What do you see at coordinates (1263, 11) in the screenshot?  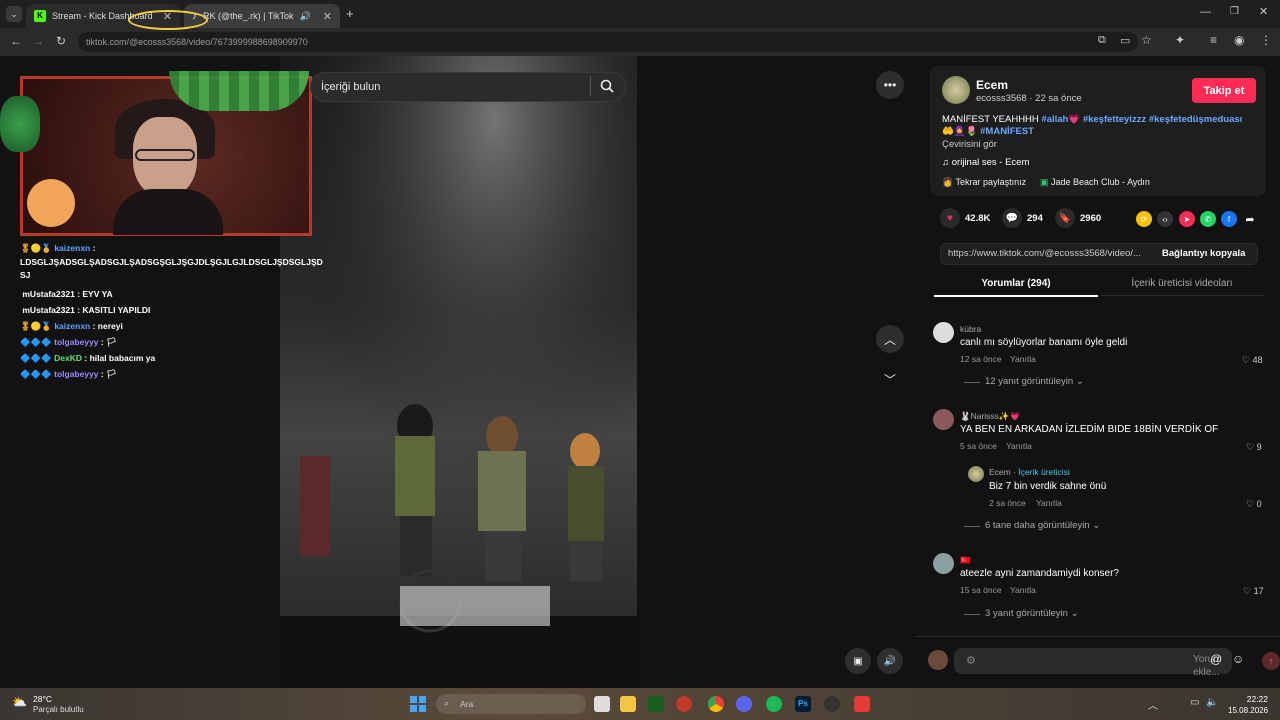 I see `window-close-icon: ✕` at bounding box center [1263, 11].